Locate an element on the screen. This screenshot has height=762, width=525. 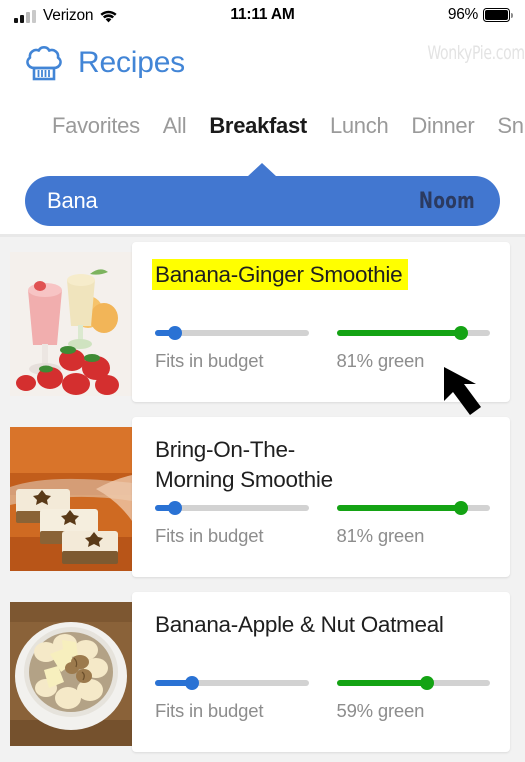
status-bar: Verizon 11:11 AM 96% is located at coordinates (262, 15).